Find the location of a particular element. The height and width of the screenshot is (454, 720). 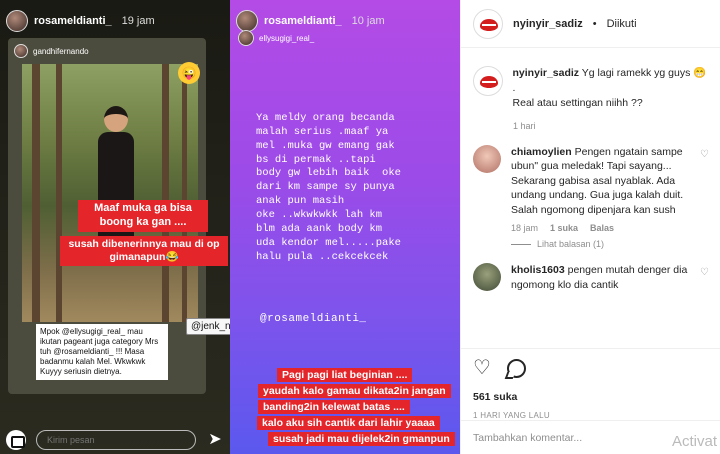

story-footer: ➤ is located at coordinates (115, 440).